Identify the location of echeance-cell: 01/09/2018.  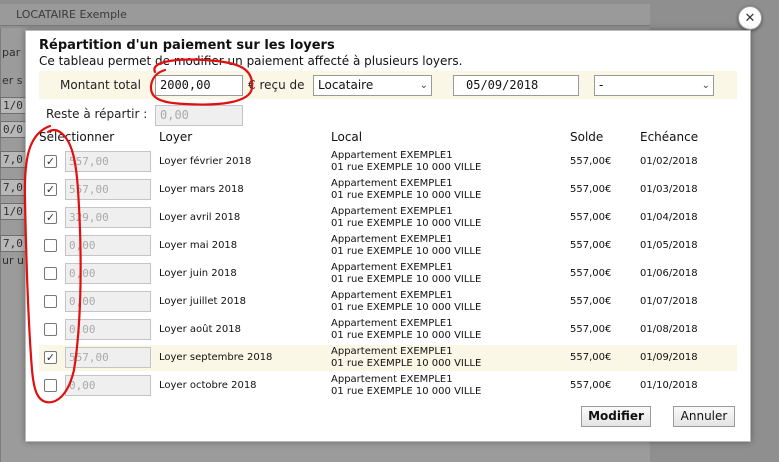
(669, 357).